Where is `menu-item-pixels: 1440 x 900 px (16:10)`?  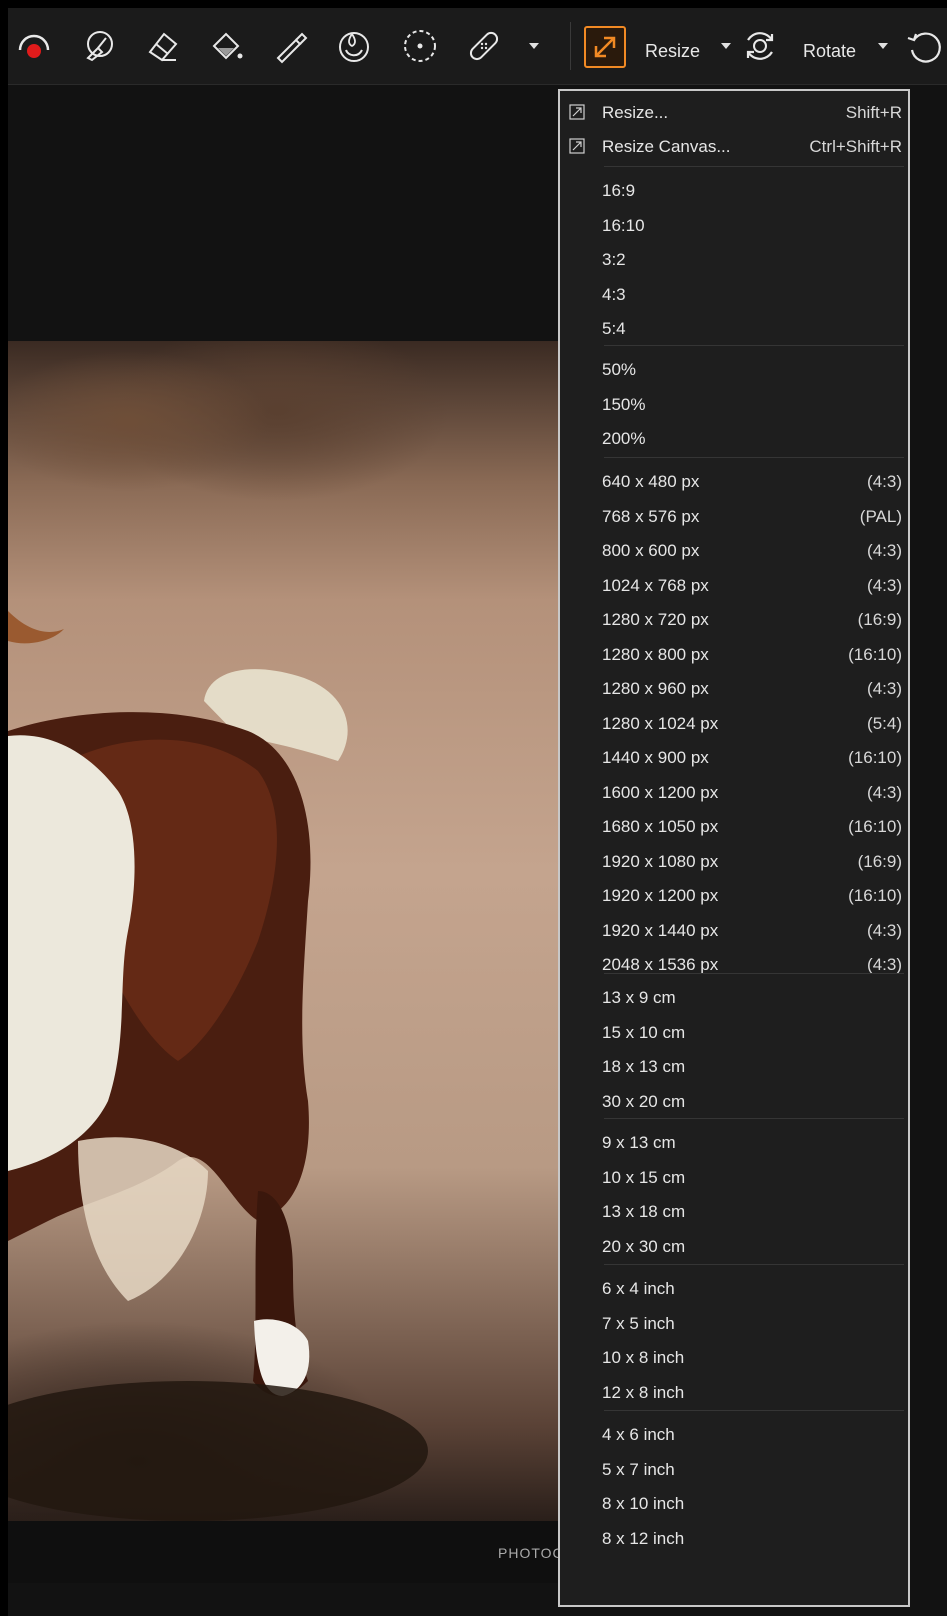 menu-item-pixels: 1440 x 900 px (16:10) is located at coordinates (734, 757).